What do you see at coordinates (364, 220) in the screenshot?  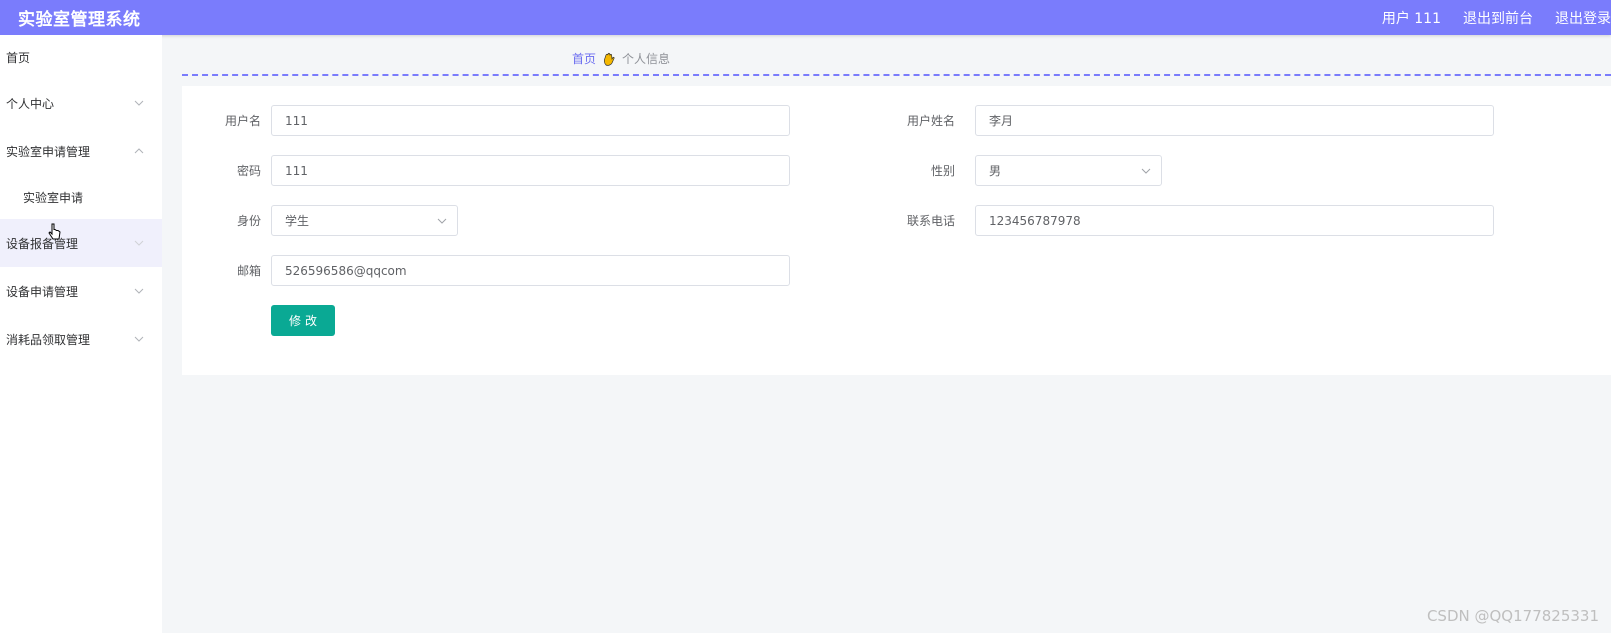 I see `role-select: 学生` at bounding box center [364, 220].